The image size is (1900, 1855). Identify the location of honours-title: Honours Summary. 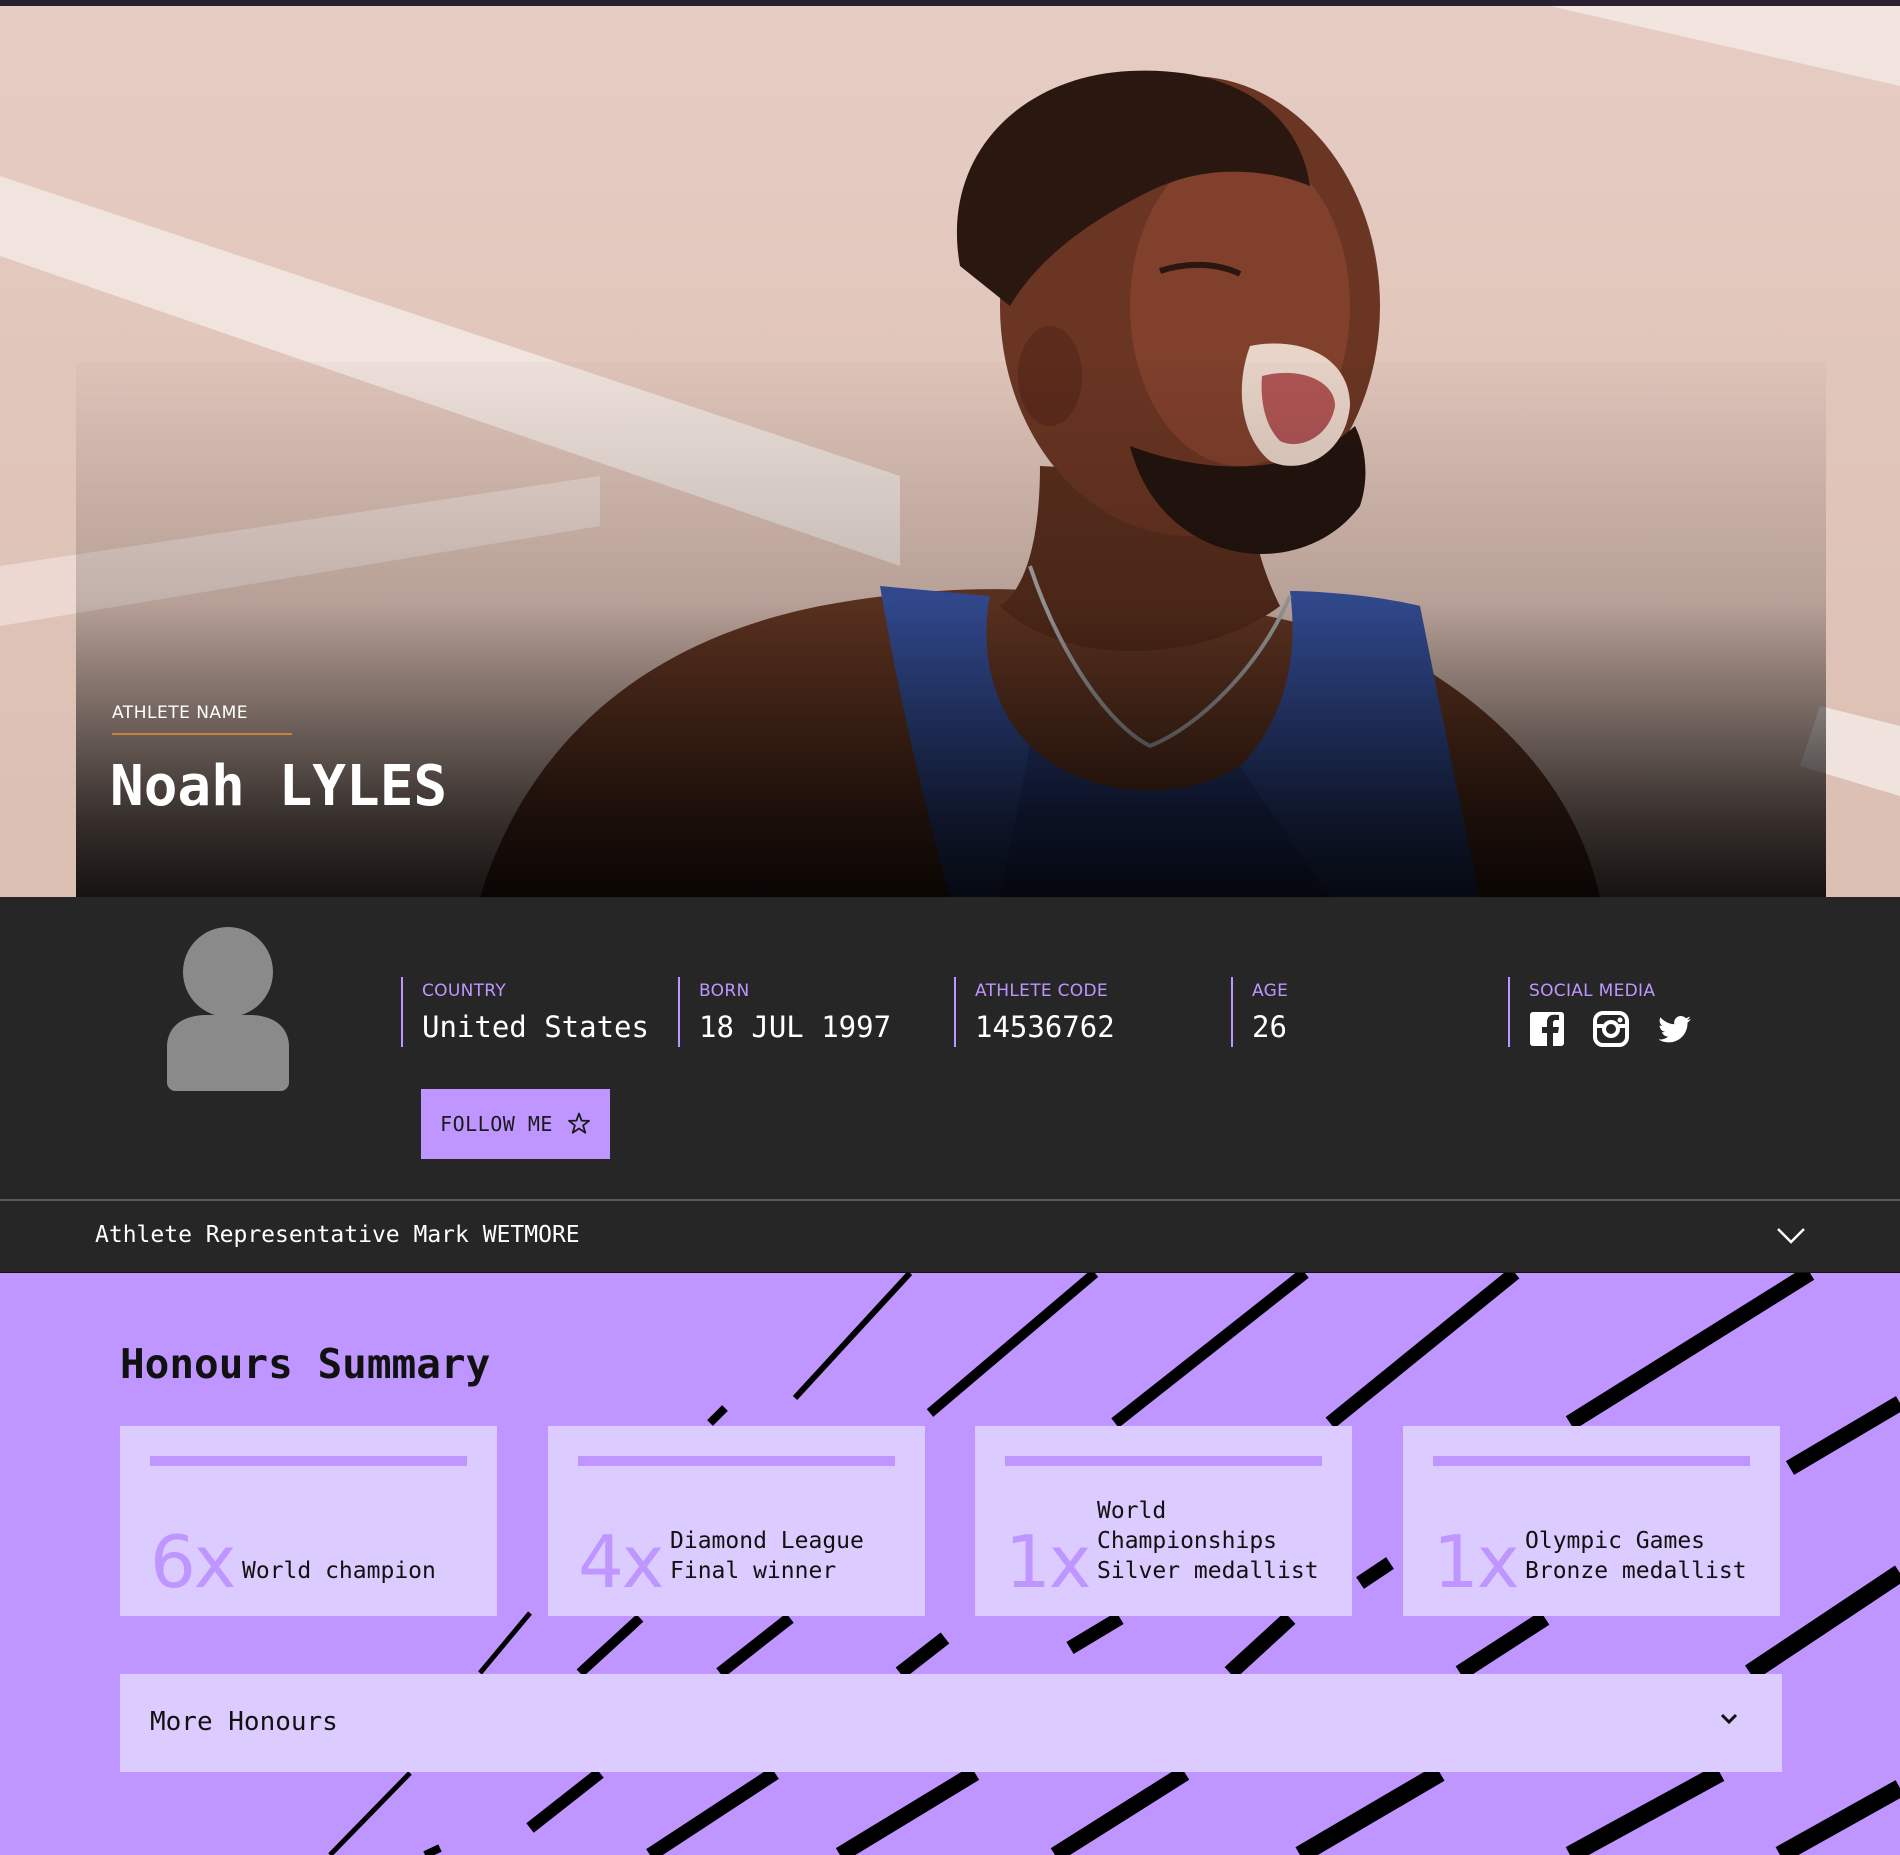
(305, 1364).